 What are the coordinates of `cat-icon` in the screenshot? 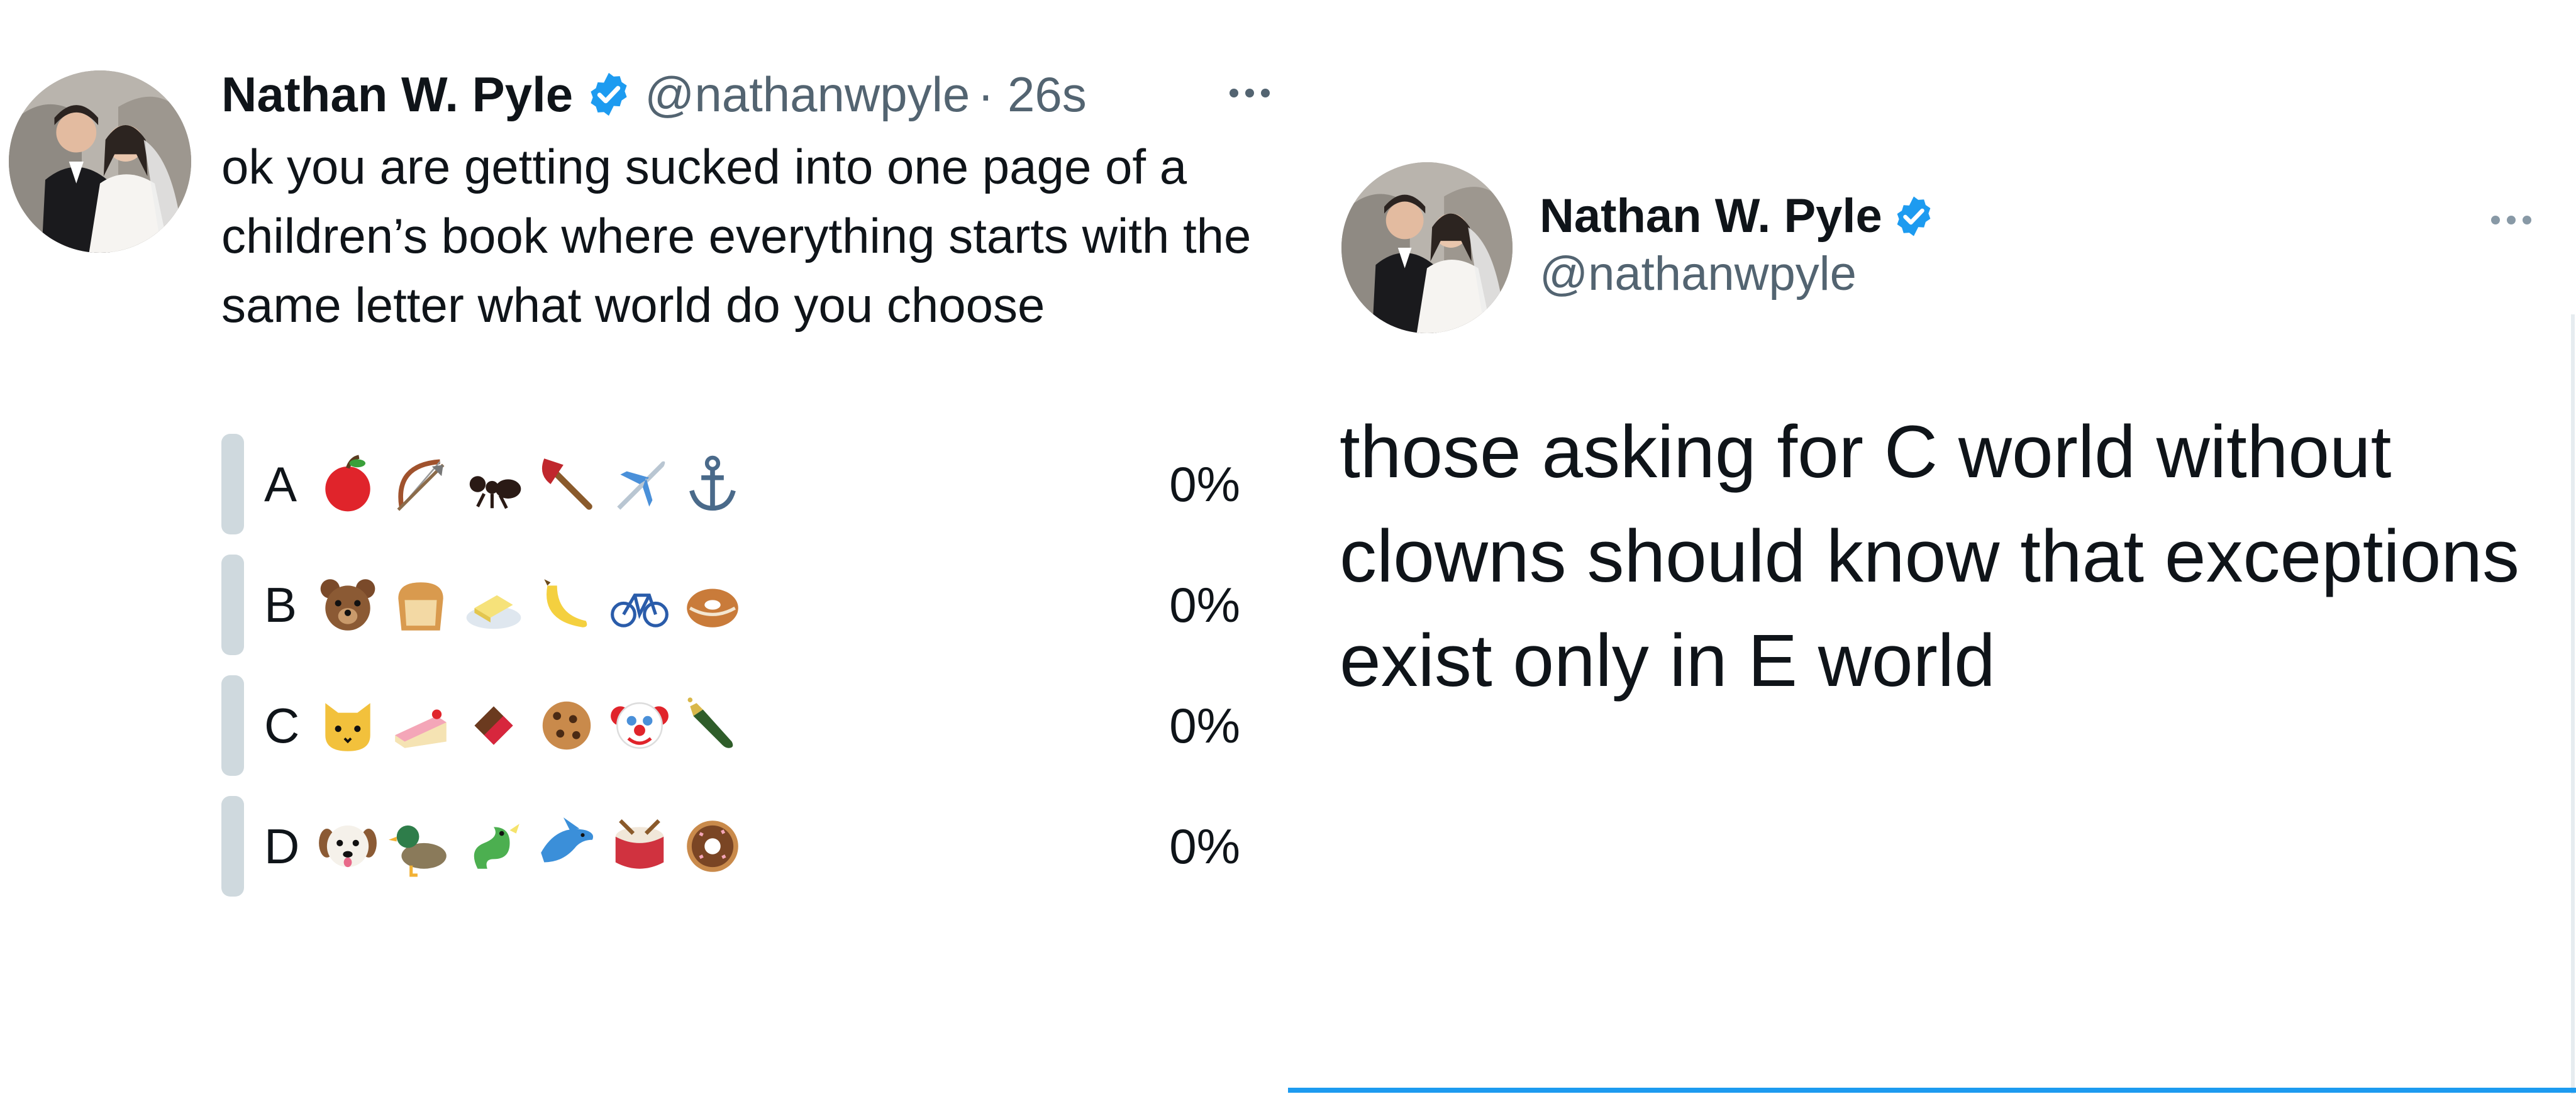 It's located at (347, 727).